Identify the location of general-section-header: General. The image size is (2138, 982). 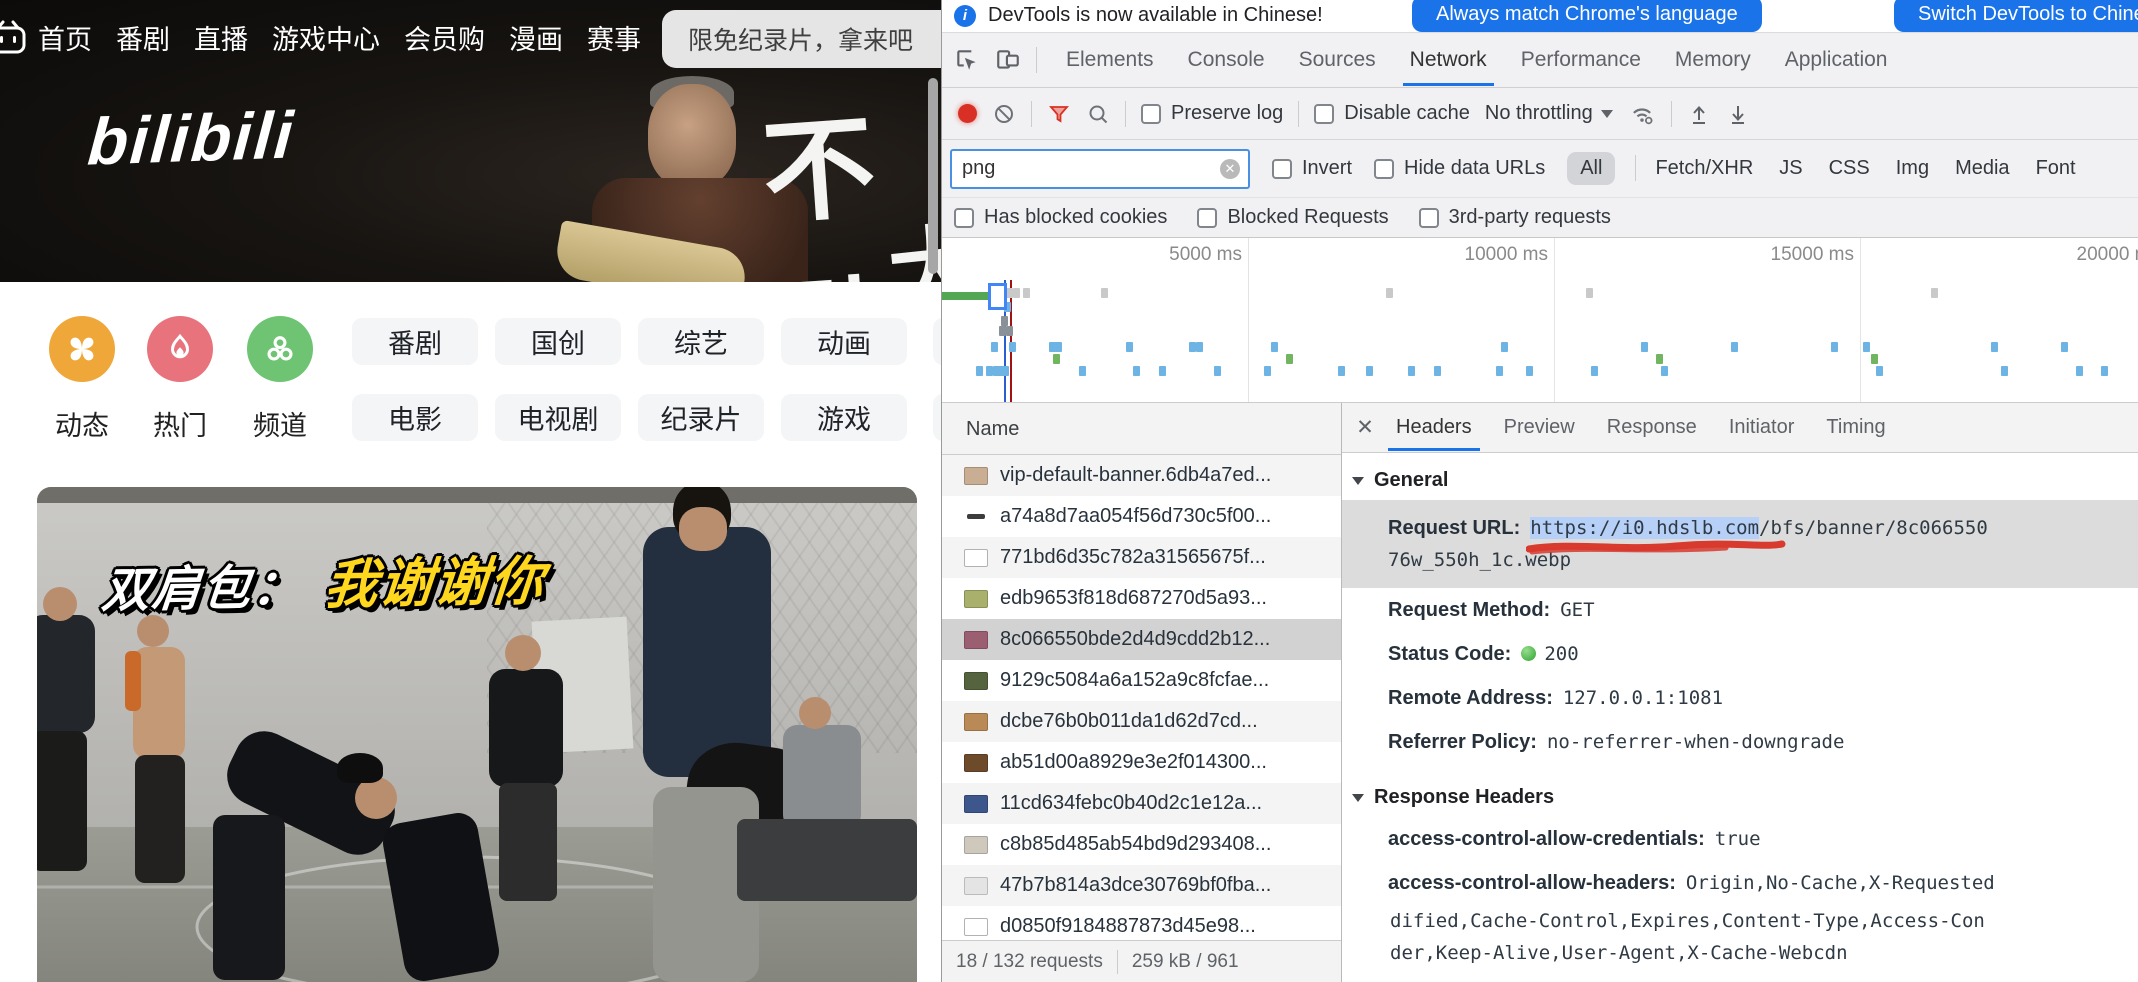
(1745, 480).